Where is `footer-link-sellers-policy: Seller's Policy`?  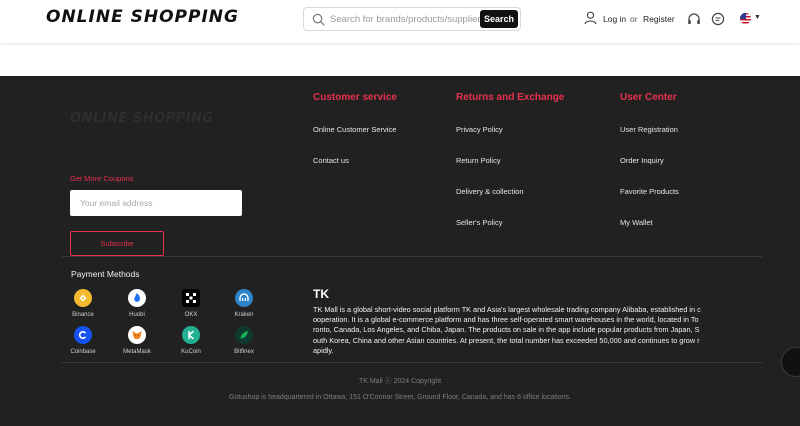 footer-link-sellers-policy: Seller's Policy is located at coordinates (479, 222).